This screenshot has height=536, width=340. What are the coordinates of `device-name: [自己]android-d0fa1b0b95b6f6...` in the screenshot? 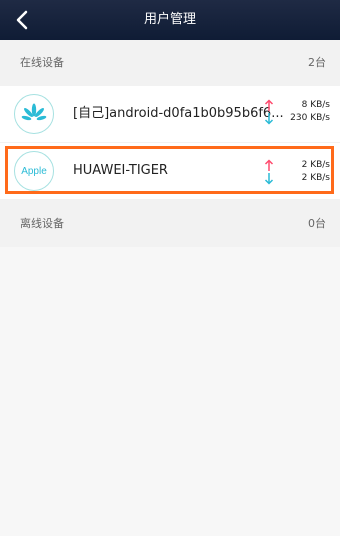 It's located at (178, 113).